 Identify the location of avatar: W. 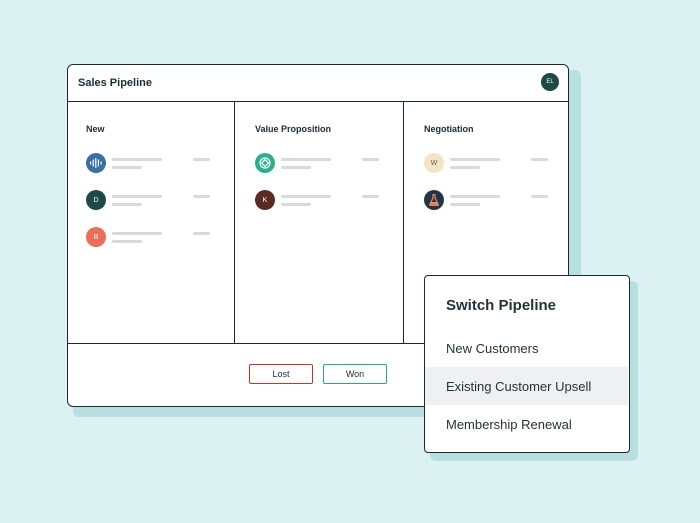
(434, 163).